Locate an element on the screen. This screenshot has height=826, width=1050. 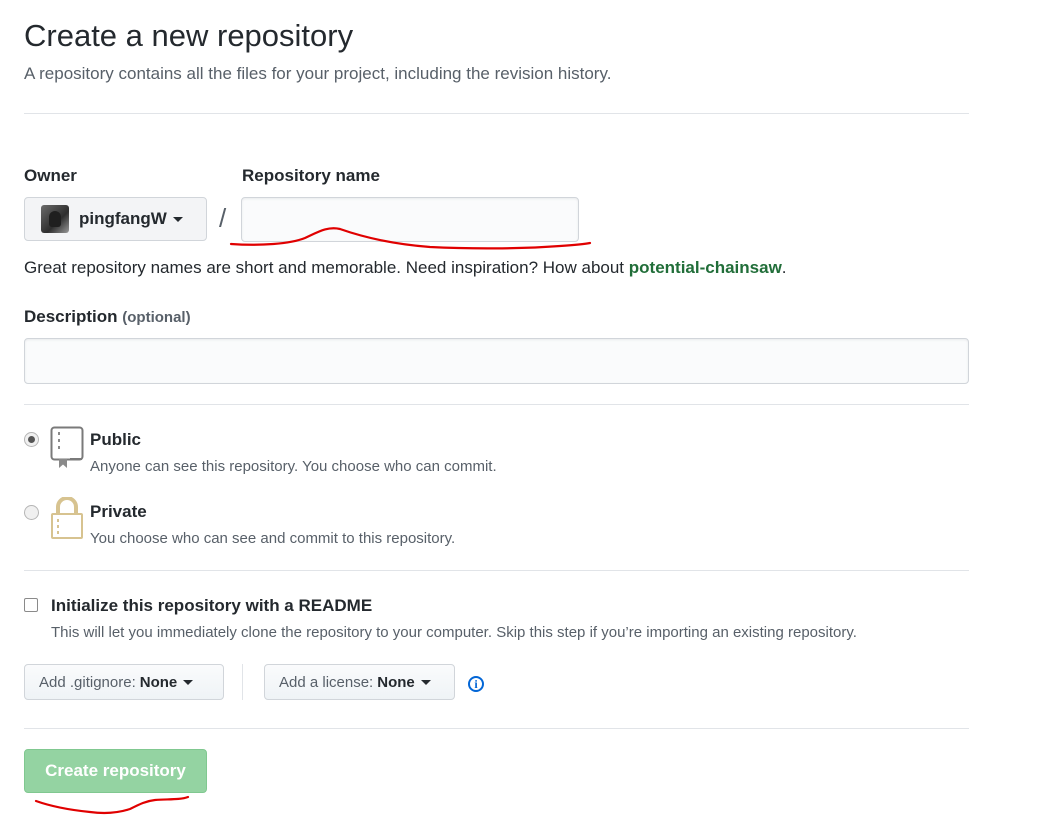
lock-icon is located at coordinates (67, 518).